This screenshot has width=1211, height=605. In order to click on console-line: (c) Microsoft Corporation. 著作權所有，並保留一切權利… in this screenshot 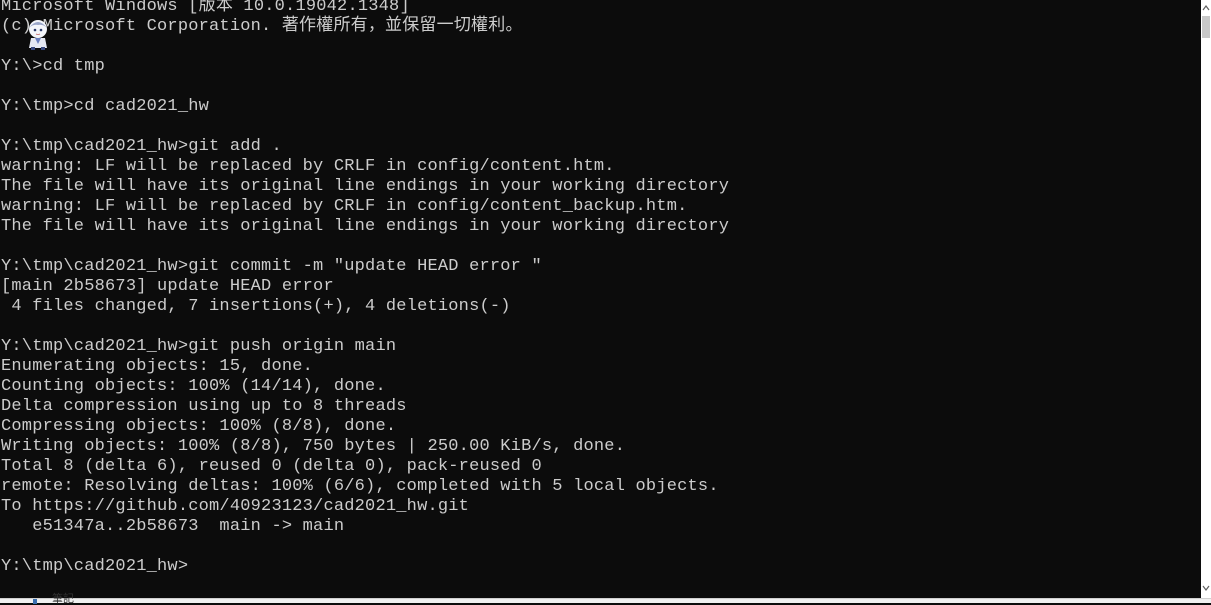, I will do `click(262, 26)`.